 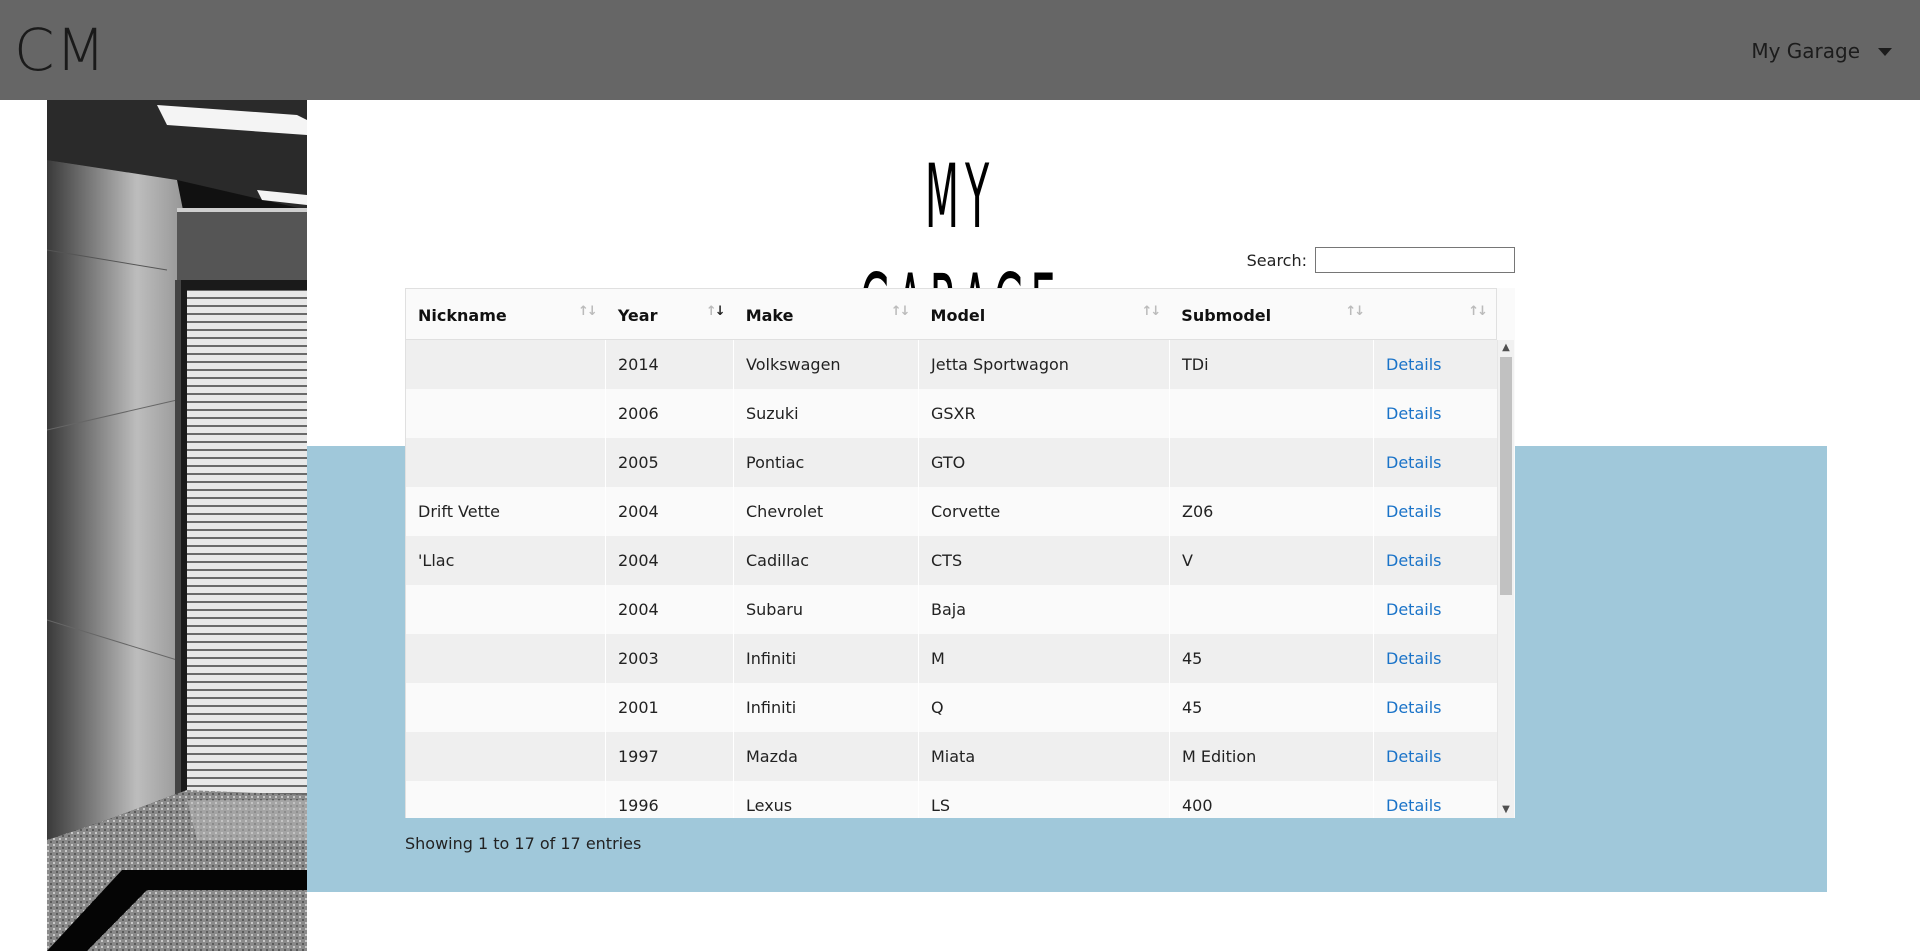 I want to click on column-header-year: Year ↑↓, so click(x=670, y=314).